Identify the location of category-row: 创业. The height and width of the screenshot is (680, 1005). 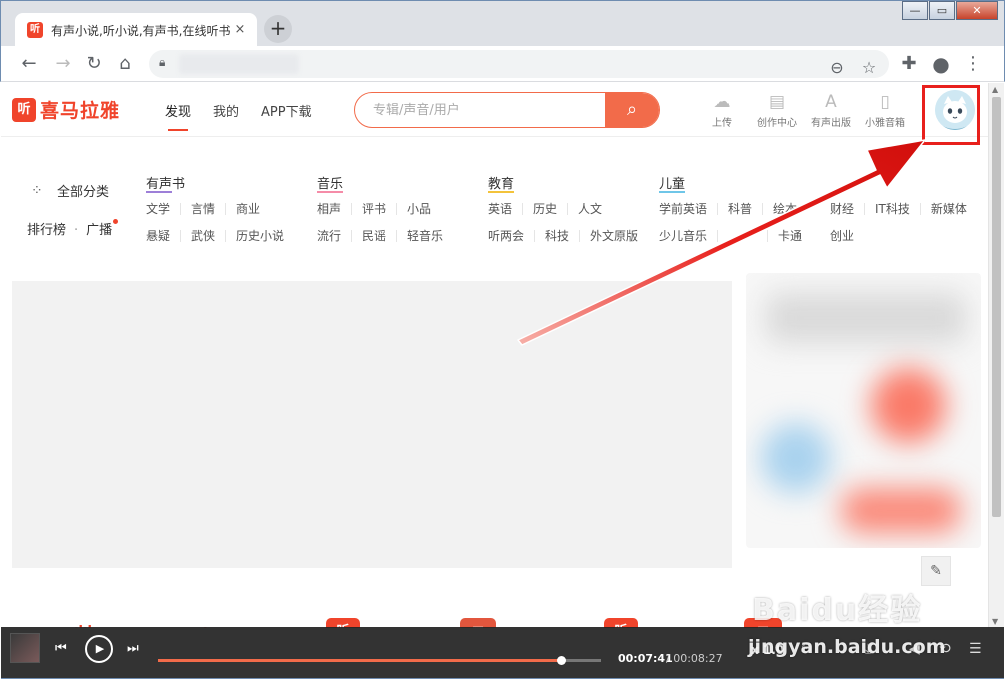
(908, 235).